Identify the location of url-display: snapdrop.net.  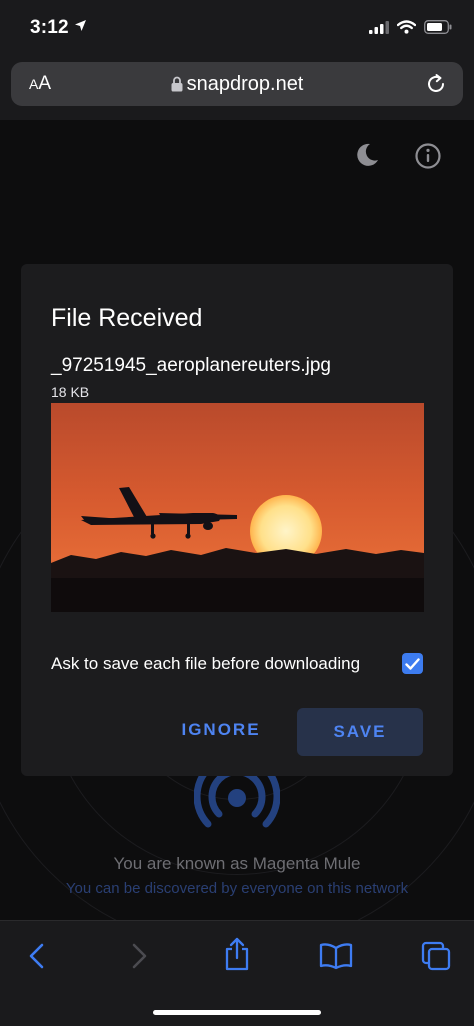
(237, 85).